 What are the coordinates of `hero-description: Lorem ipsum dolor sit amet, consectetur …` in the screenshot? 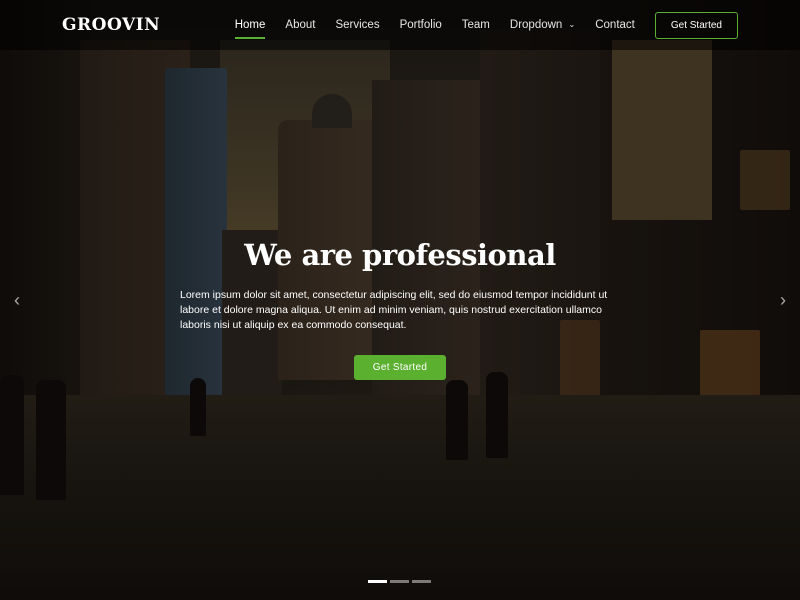 It's located at (394, 310).